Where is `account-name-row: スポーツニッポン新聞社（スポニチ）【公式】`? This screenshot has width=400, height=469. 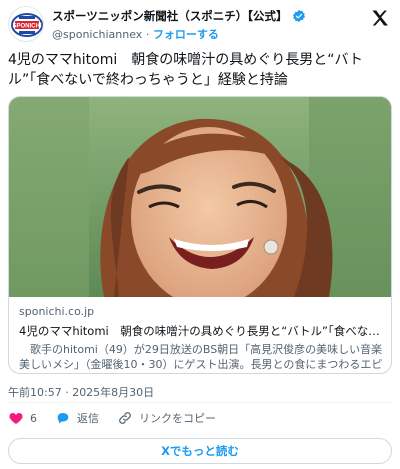
account-name-row: スポーツニッポン新聞社（スポニチ）【公式】 is located at coordinates (179, 16).